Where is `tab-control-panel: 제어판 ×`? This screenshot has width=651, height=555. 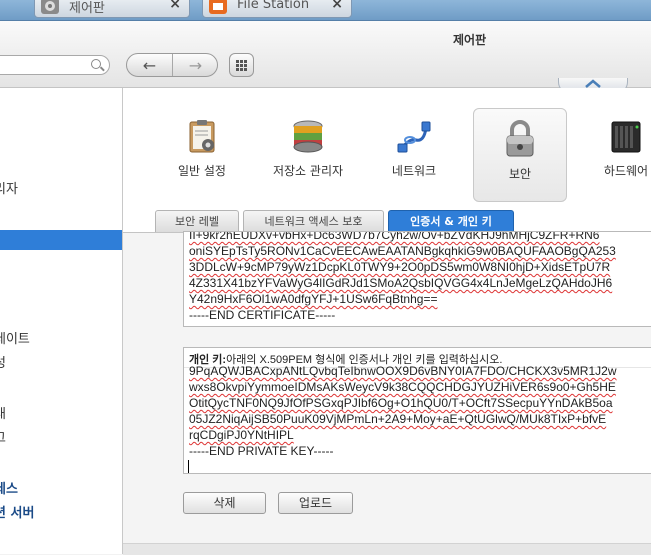 tab-control-panel: 제어판 × is located at coordinates (112, 9).